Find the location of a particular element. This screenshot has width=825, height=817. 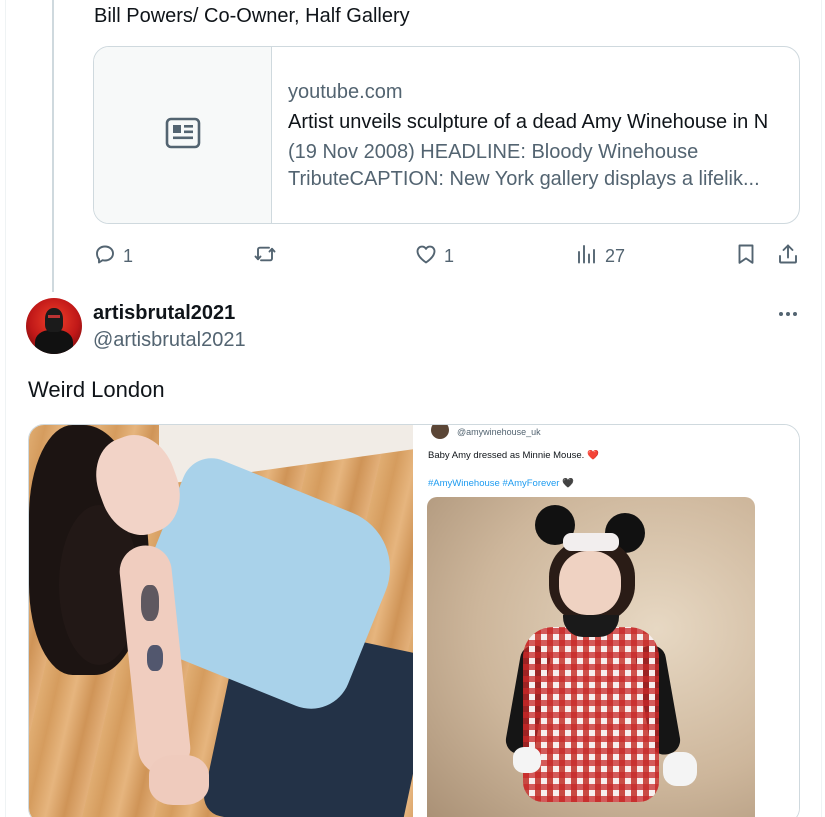

share-icon is located at coordinates (788, 256).